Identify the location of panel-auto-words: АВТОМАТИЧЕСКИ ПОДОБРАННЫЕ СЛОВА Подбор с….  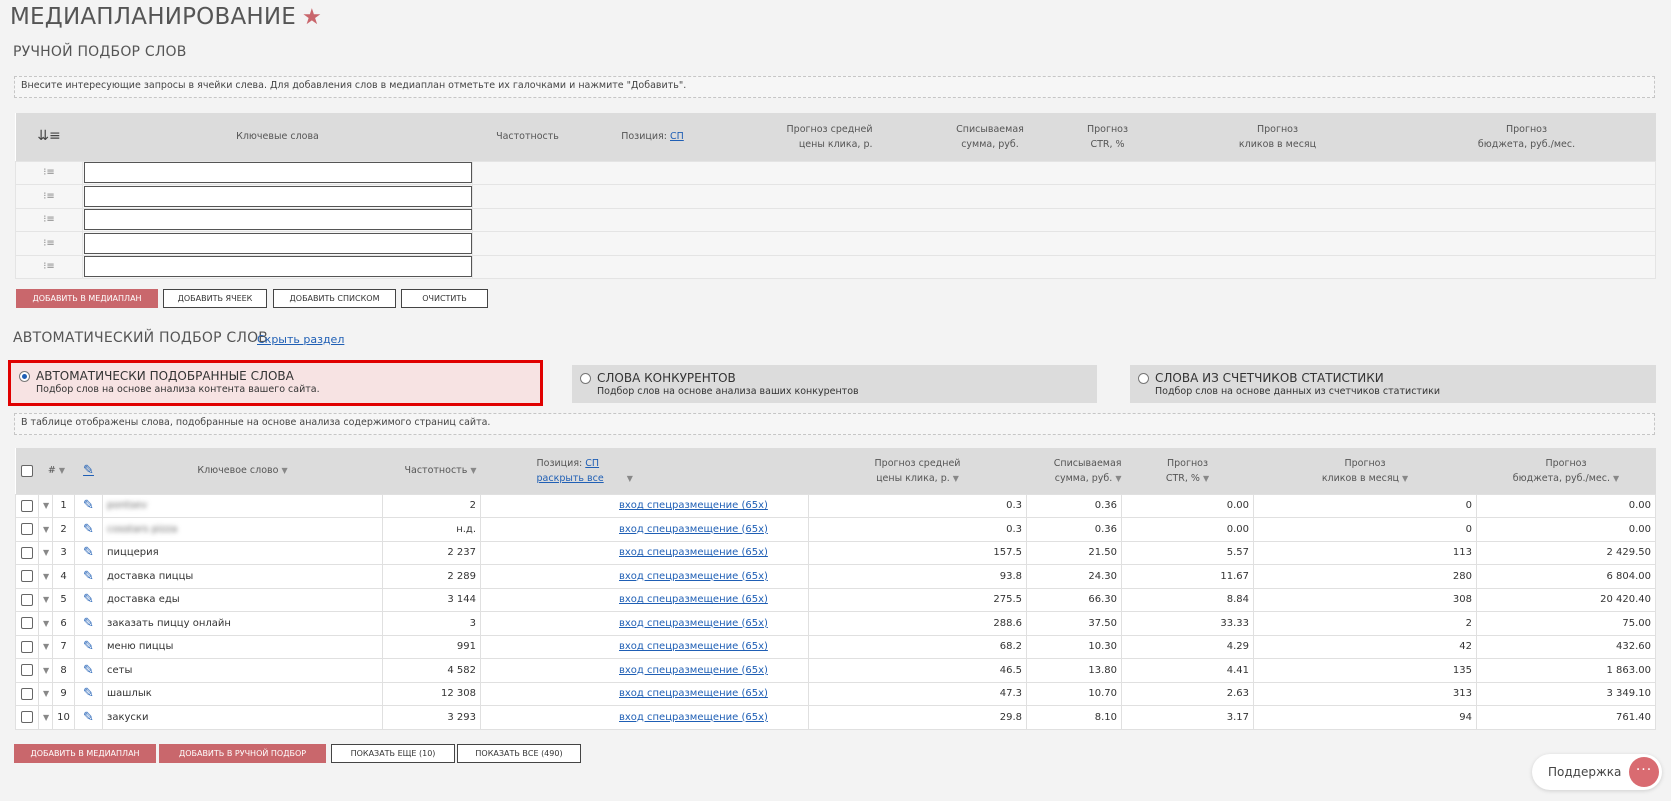
(275, 383).